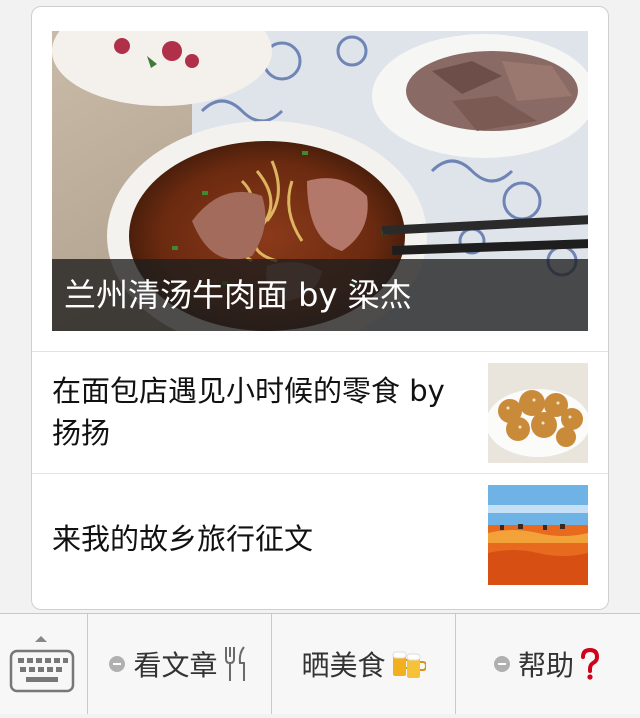 Image resolution: width=640 pixels, height=718 pixels. I want to click on keyboard-toggle-button, so click(44, 664).